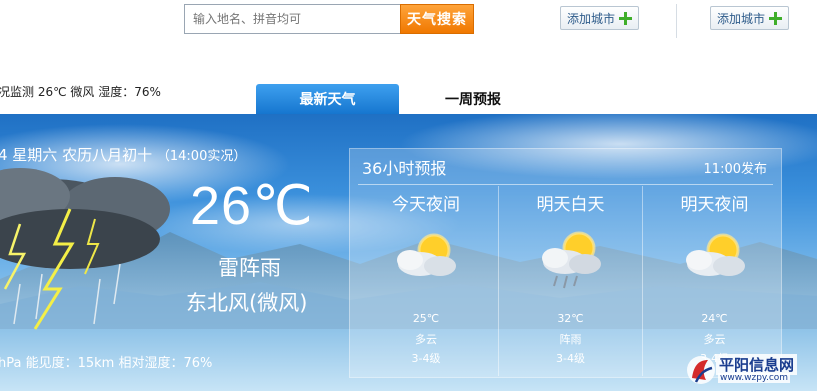 This screenshot has width=817, height=391. Describe the element at coordinates (437, 19) in the screenshot. I see `weather-search-button: 天气搜索` at that location.